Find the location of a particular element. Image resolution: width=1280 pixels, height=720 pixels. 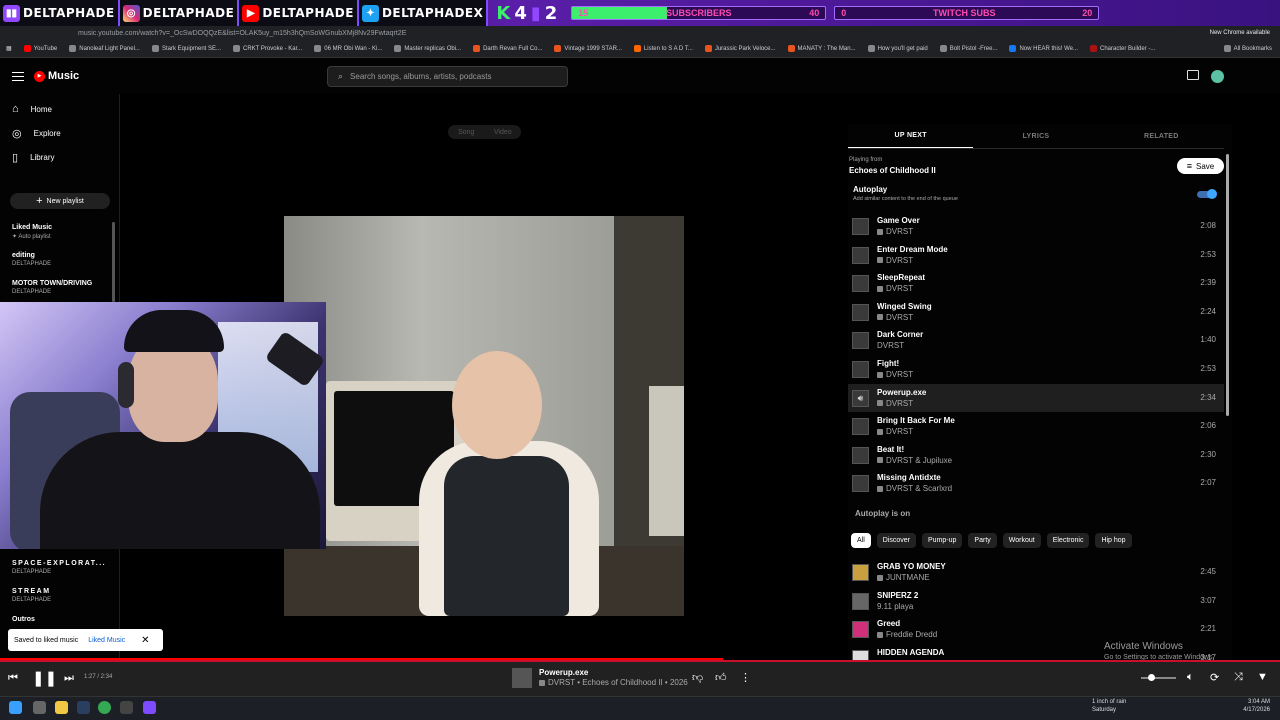

chrome-update-button: New Chrome available is located at coordinates (1240, 33).